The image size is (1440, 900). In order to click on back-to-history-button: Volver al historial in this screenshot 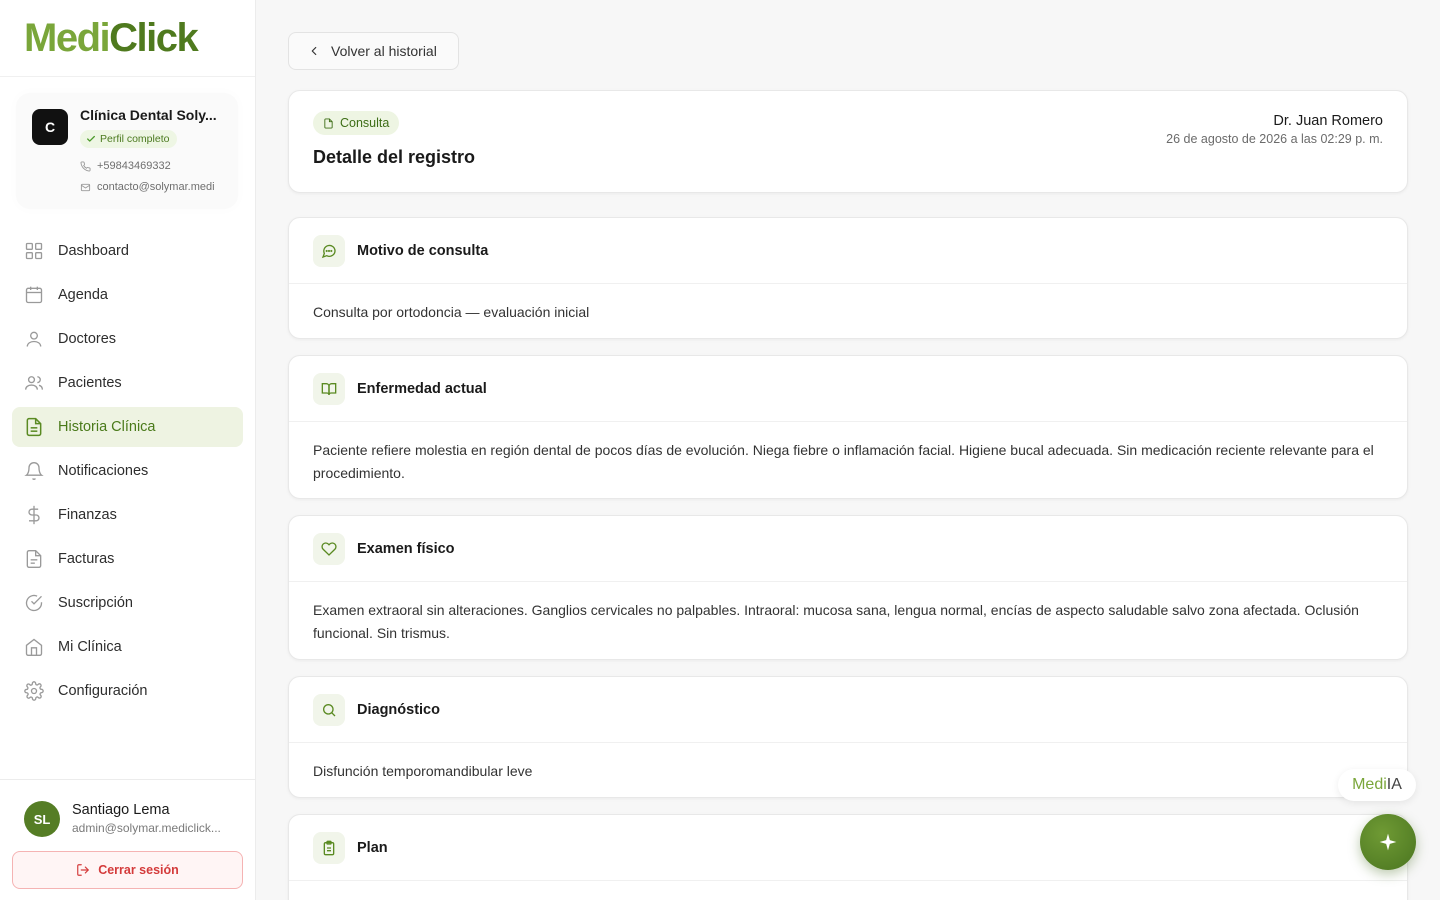, I will do `click(373, 51)`.